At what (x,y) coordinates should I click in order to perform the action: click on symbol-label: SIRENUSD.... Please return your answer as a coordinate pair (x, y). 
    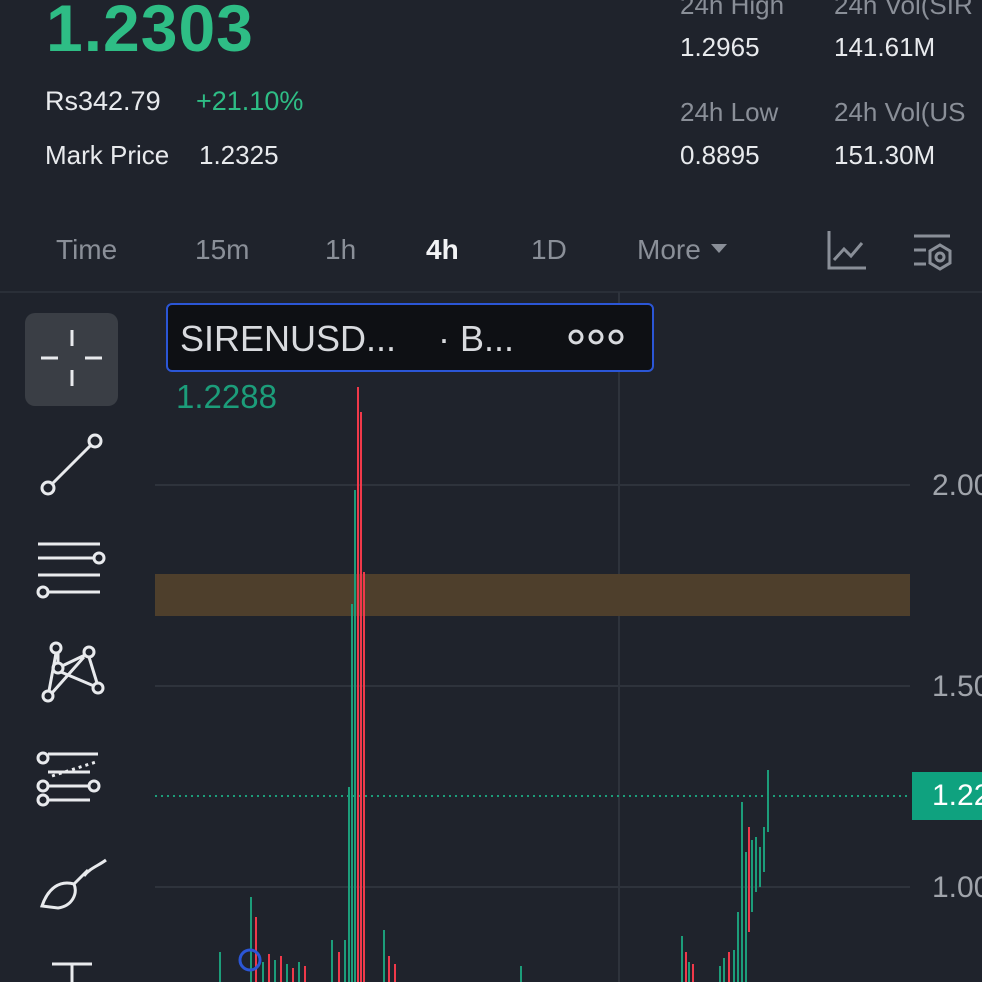
    Looking at the image, I should click on (288, 338).